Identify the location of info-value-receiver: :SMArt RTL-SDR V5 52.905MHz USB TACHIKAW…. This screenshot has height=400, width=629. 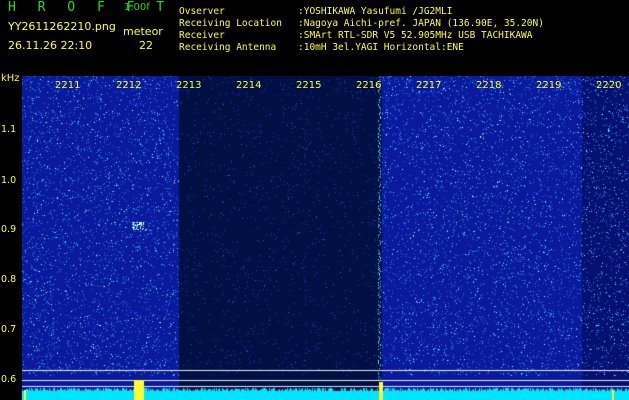
(415, 35).